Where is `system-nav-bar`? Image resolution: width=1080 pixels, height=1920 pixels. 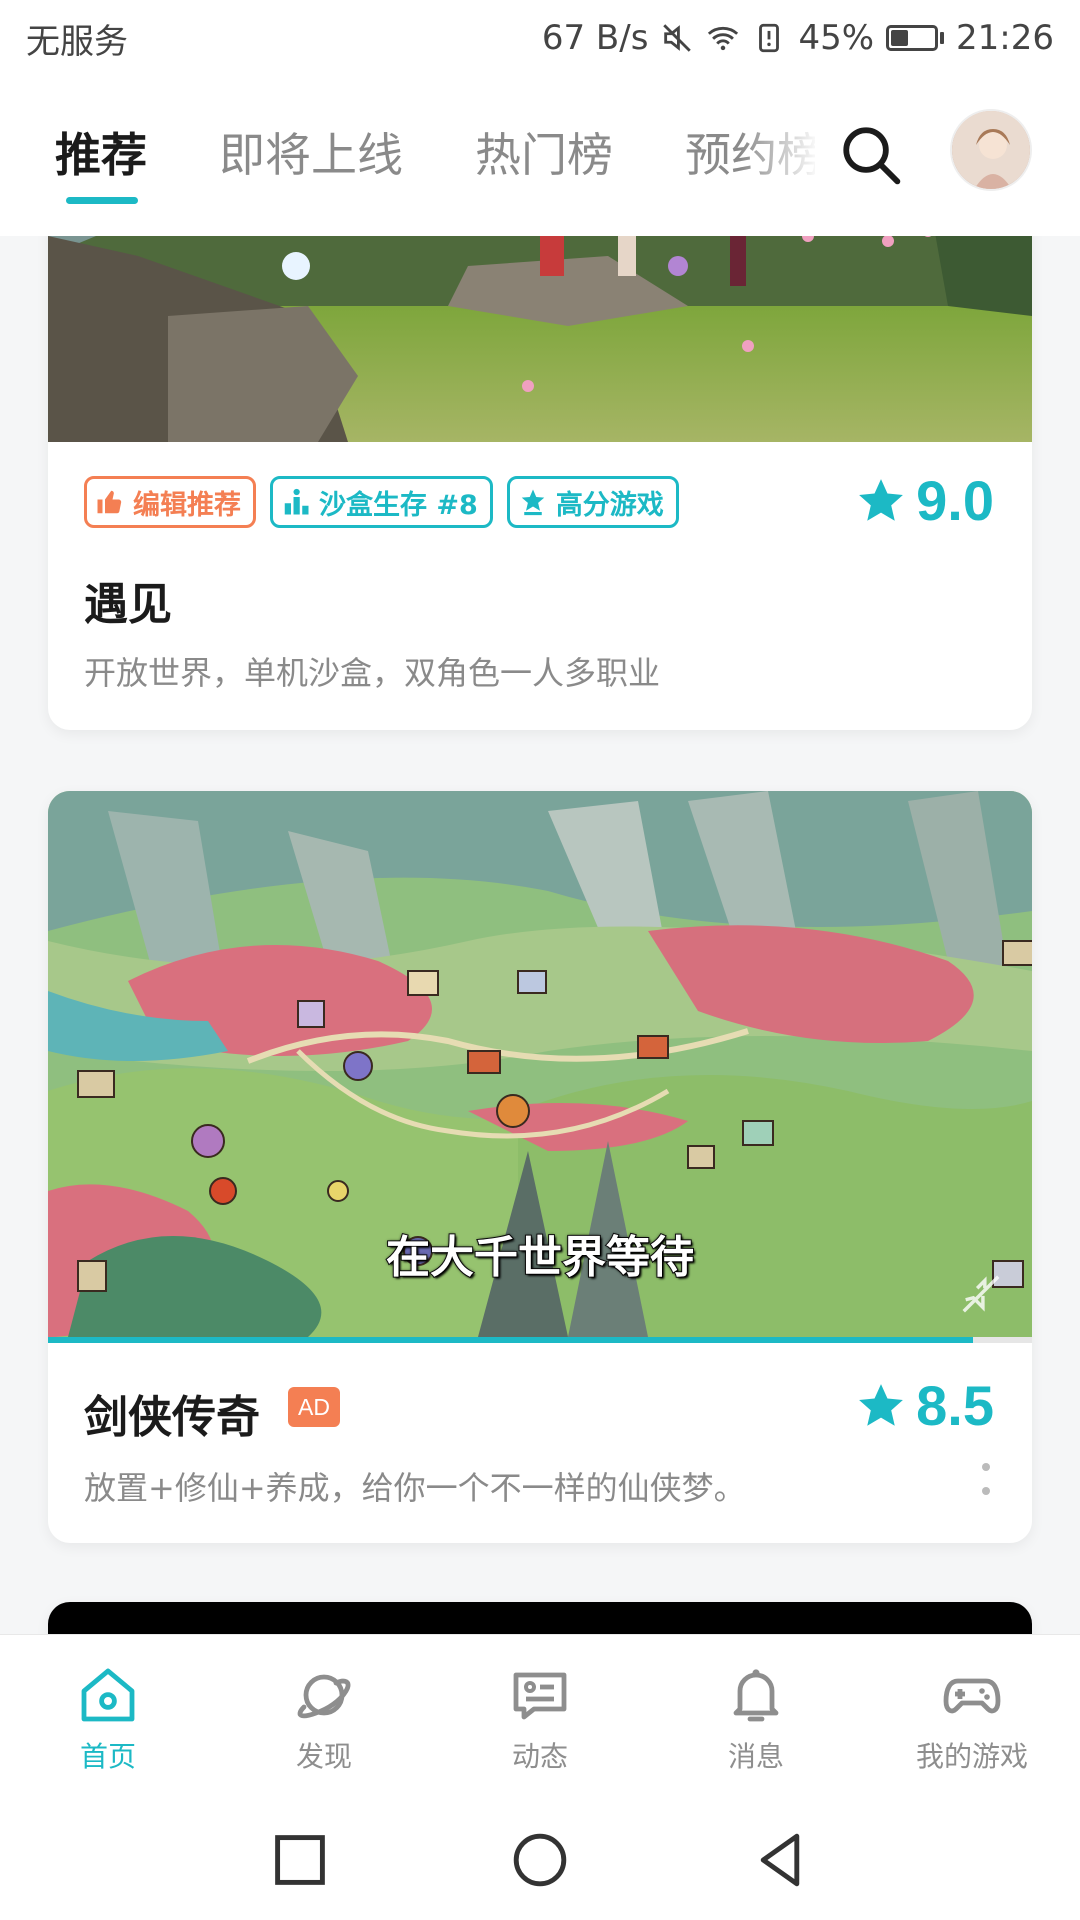
system-nav-bar is located at coordinates (540, 1855).